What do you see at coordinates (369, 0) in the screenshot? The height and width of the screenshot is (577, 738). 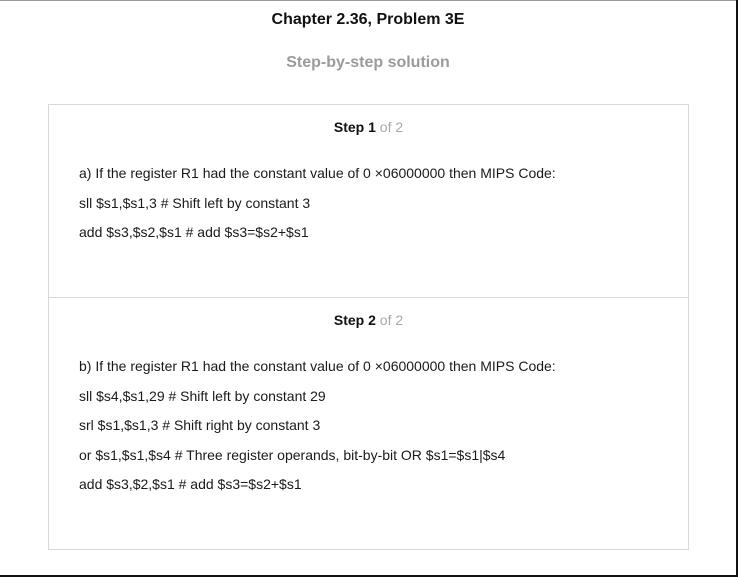 I see `window-top-border` at bounding box center [369, 0].